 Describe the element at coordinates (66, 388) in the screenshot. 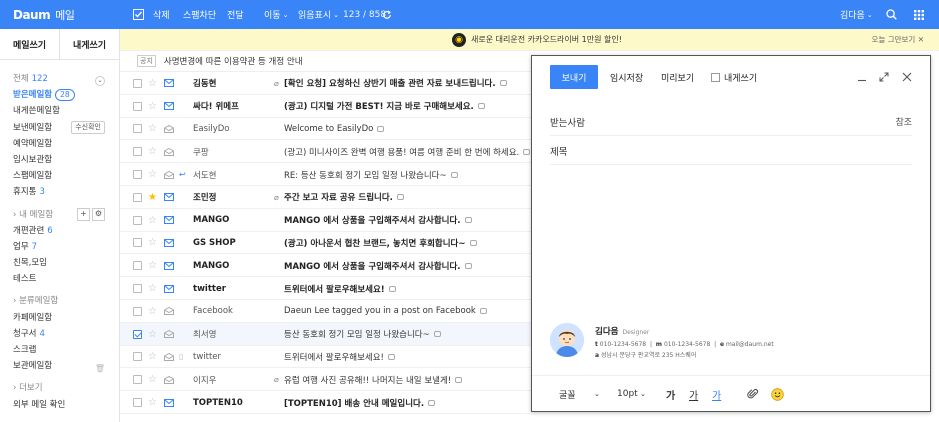

I see `more-header: › 더보기` at that location.